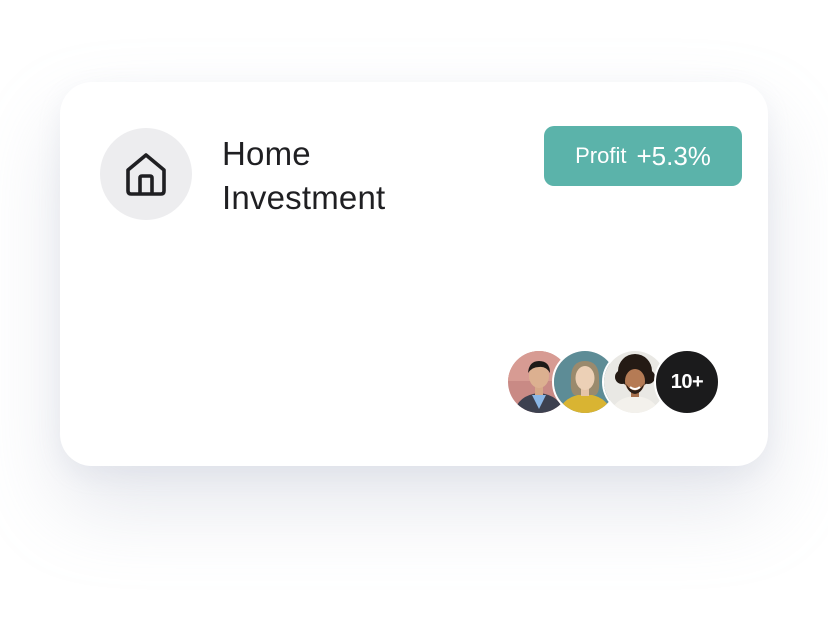 The width and height of the screenshot is (828, 625). Describe the element at coordinates (266, 153) in the screenshot. I see `card-title-line1: Home` at that location.